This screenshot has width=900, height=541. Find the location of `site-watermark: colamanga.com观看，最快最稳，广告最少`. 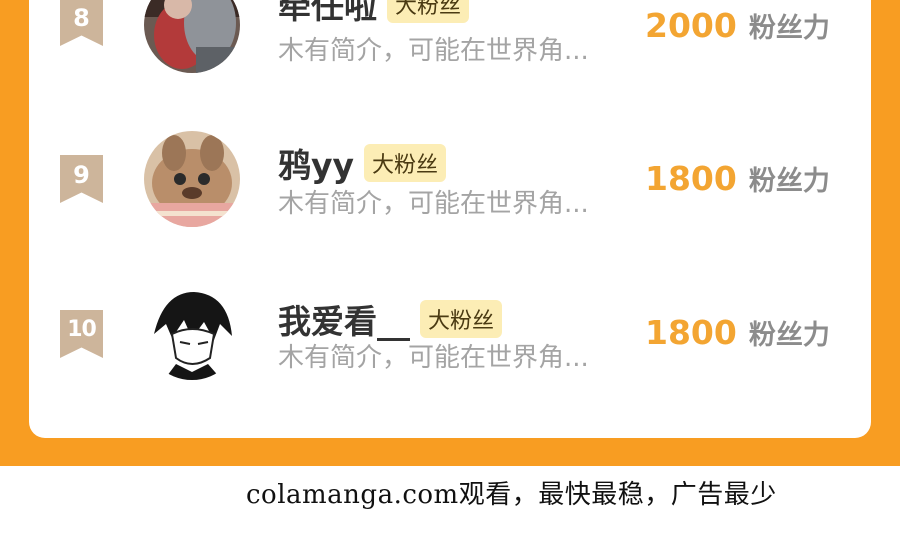

site-watermark: colamanga.com观看，最快最稳，广告最少 is located at coordinates (511, 495).